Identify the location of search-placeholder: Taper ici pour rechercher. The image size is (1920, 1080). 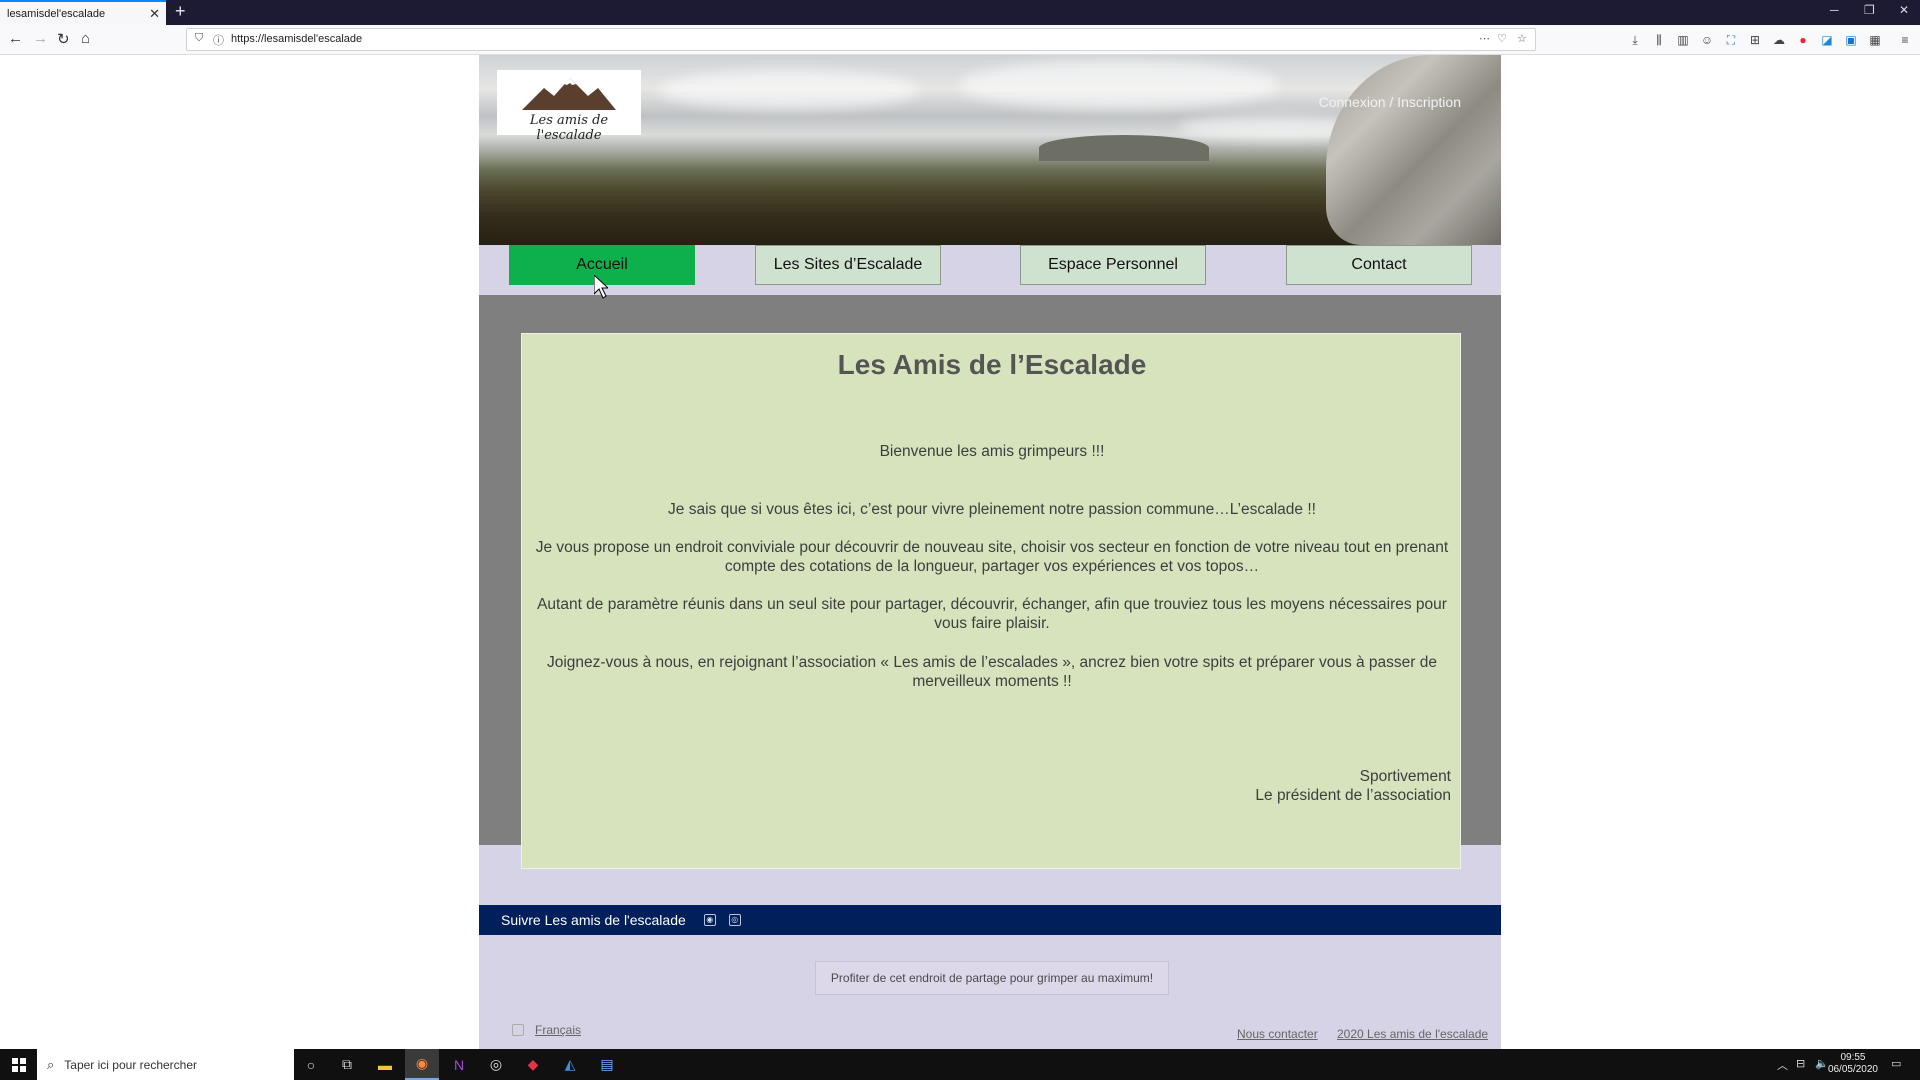
(130, 1065).